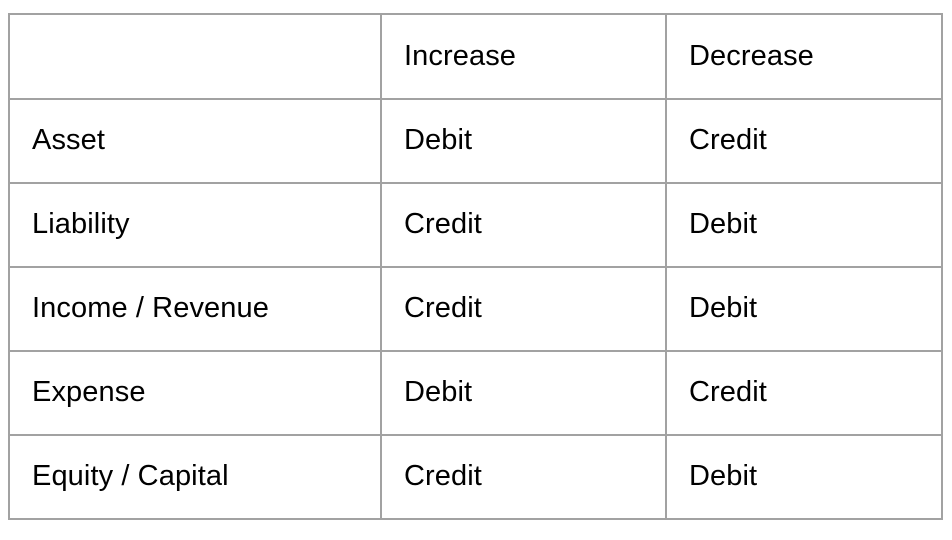  What do you see at coordinates (523, 56) in the screenshot?
I see `column-header-increase: Increase` at bounding box center [523, 56].